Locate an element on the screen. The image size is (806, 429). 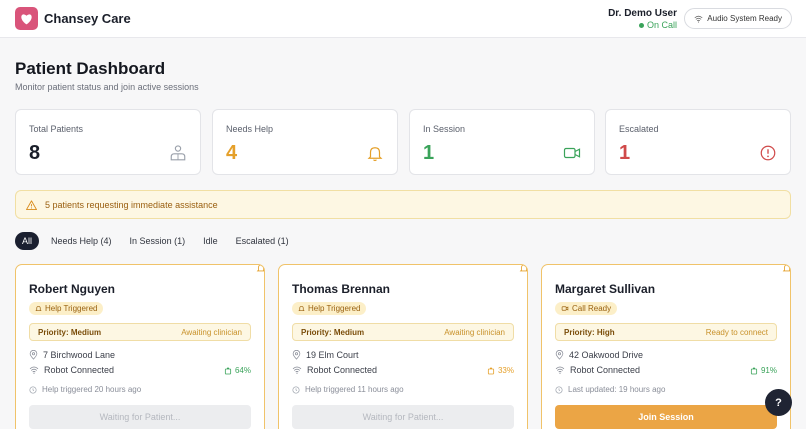
patient-address: 19 Elm Court is located at coordinates (325, 355).